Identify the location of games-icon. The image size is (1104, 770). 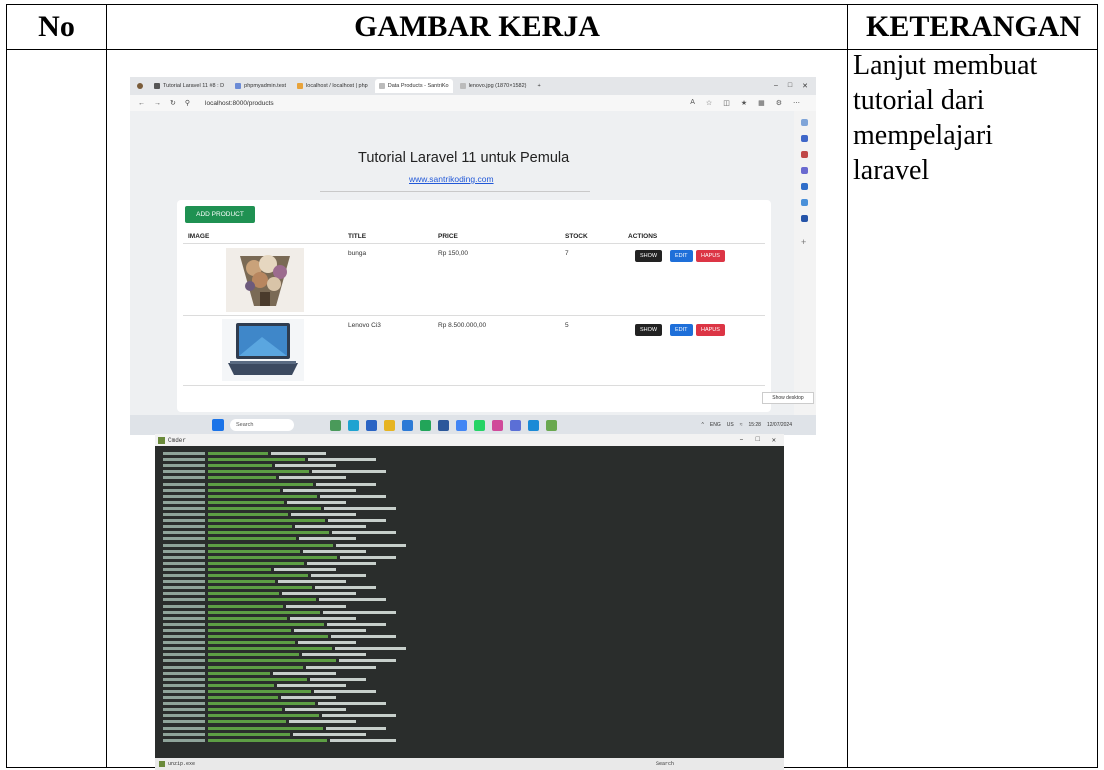
(804, 202).